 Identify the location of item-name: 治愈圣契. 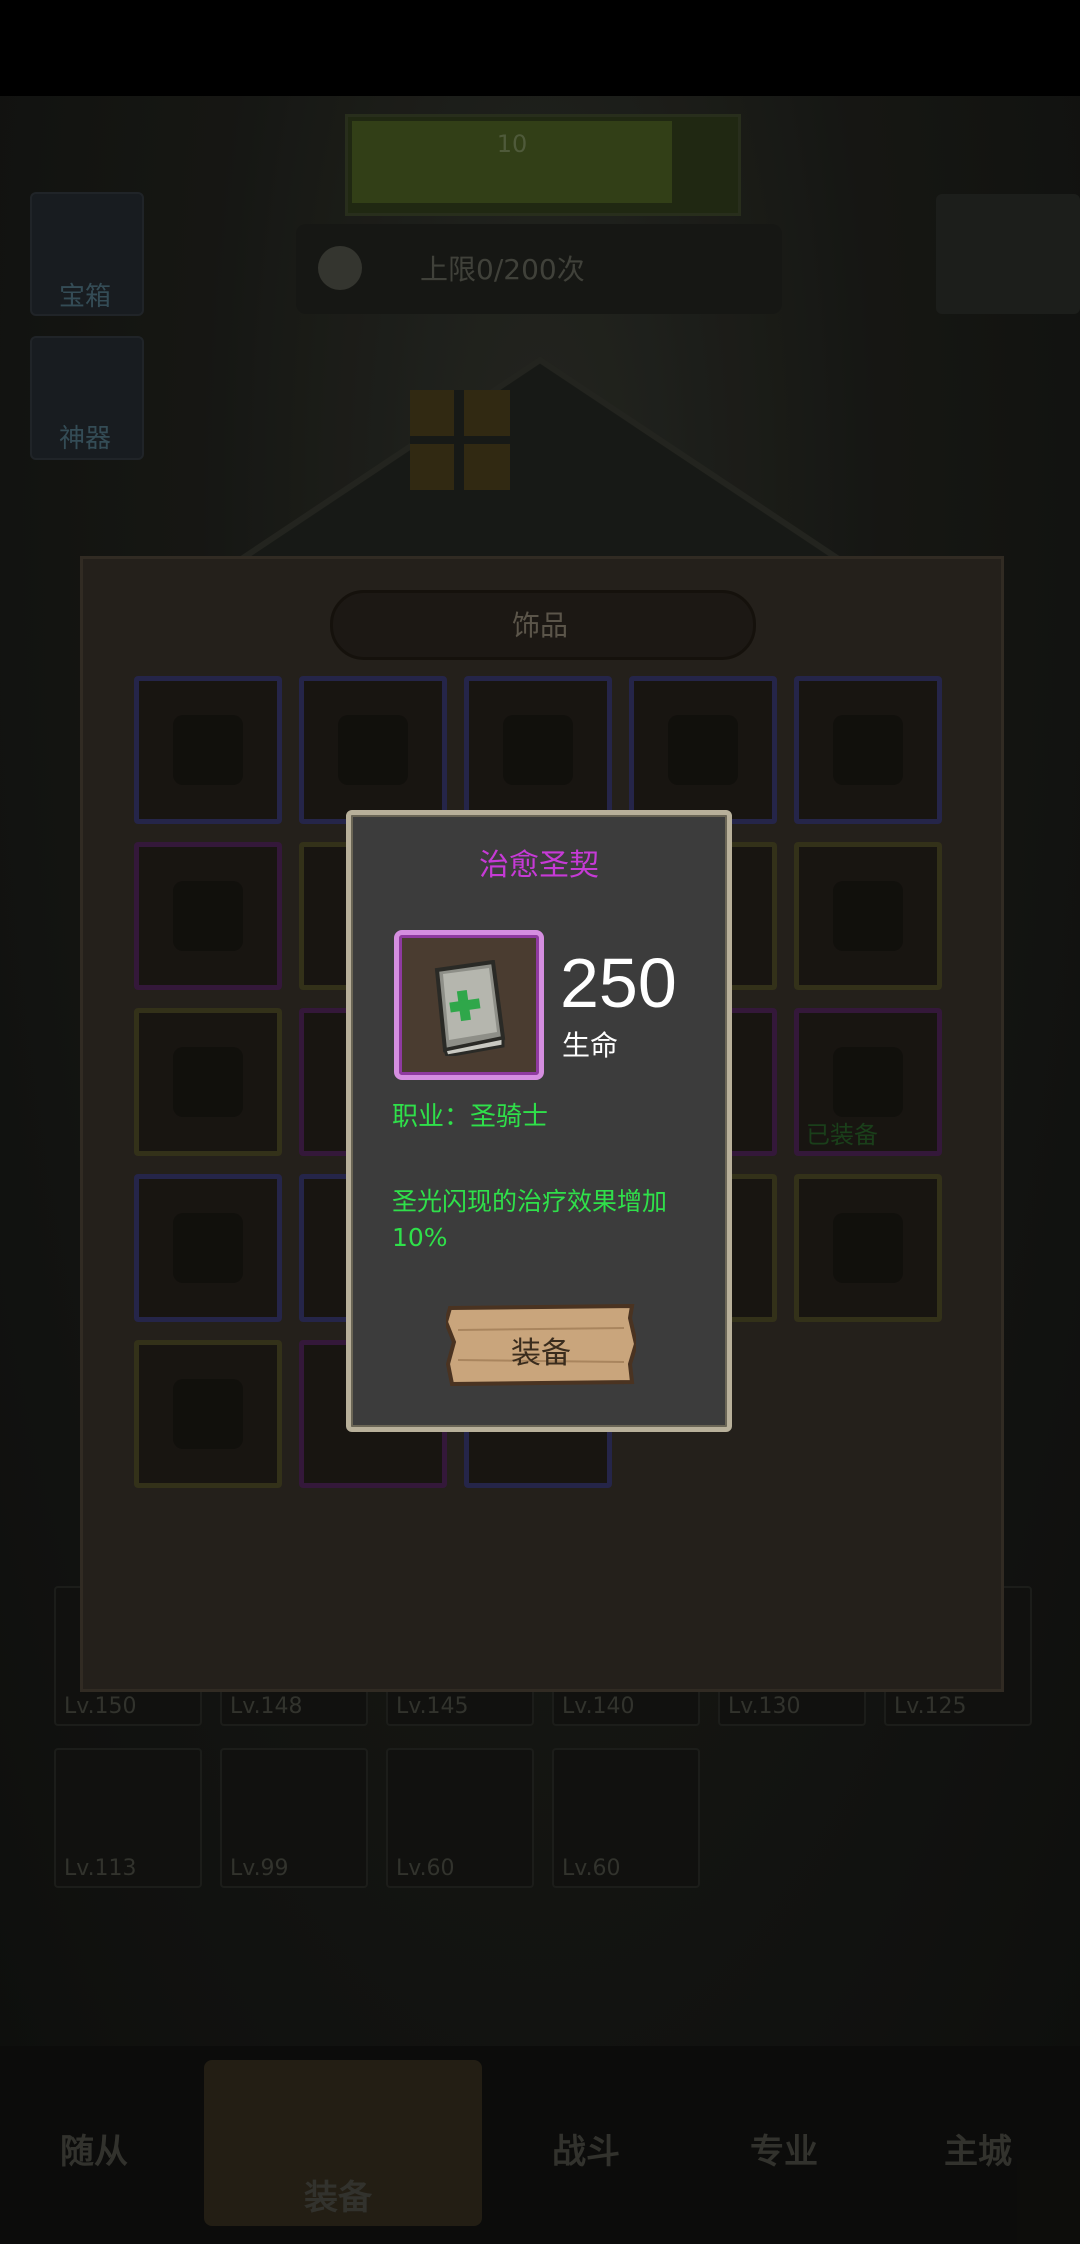
(539, 865).